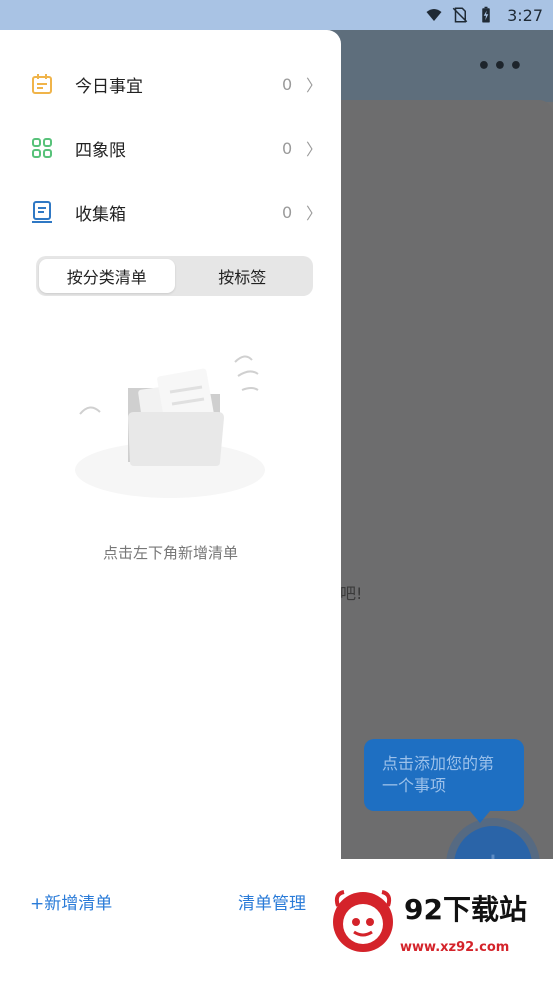  I want to click on empty-folder-illustration, so click(170, 426).